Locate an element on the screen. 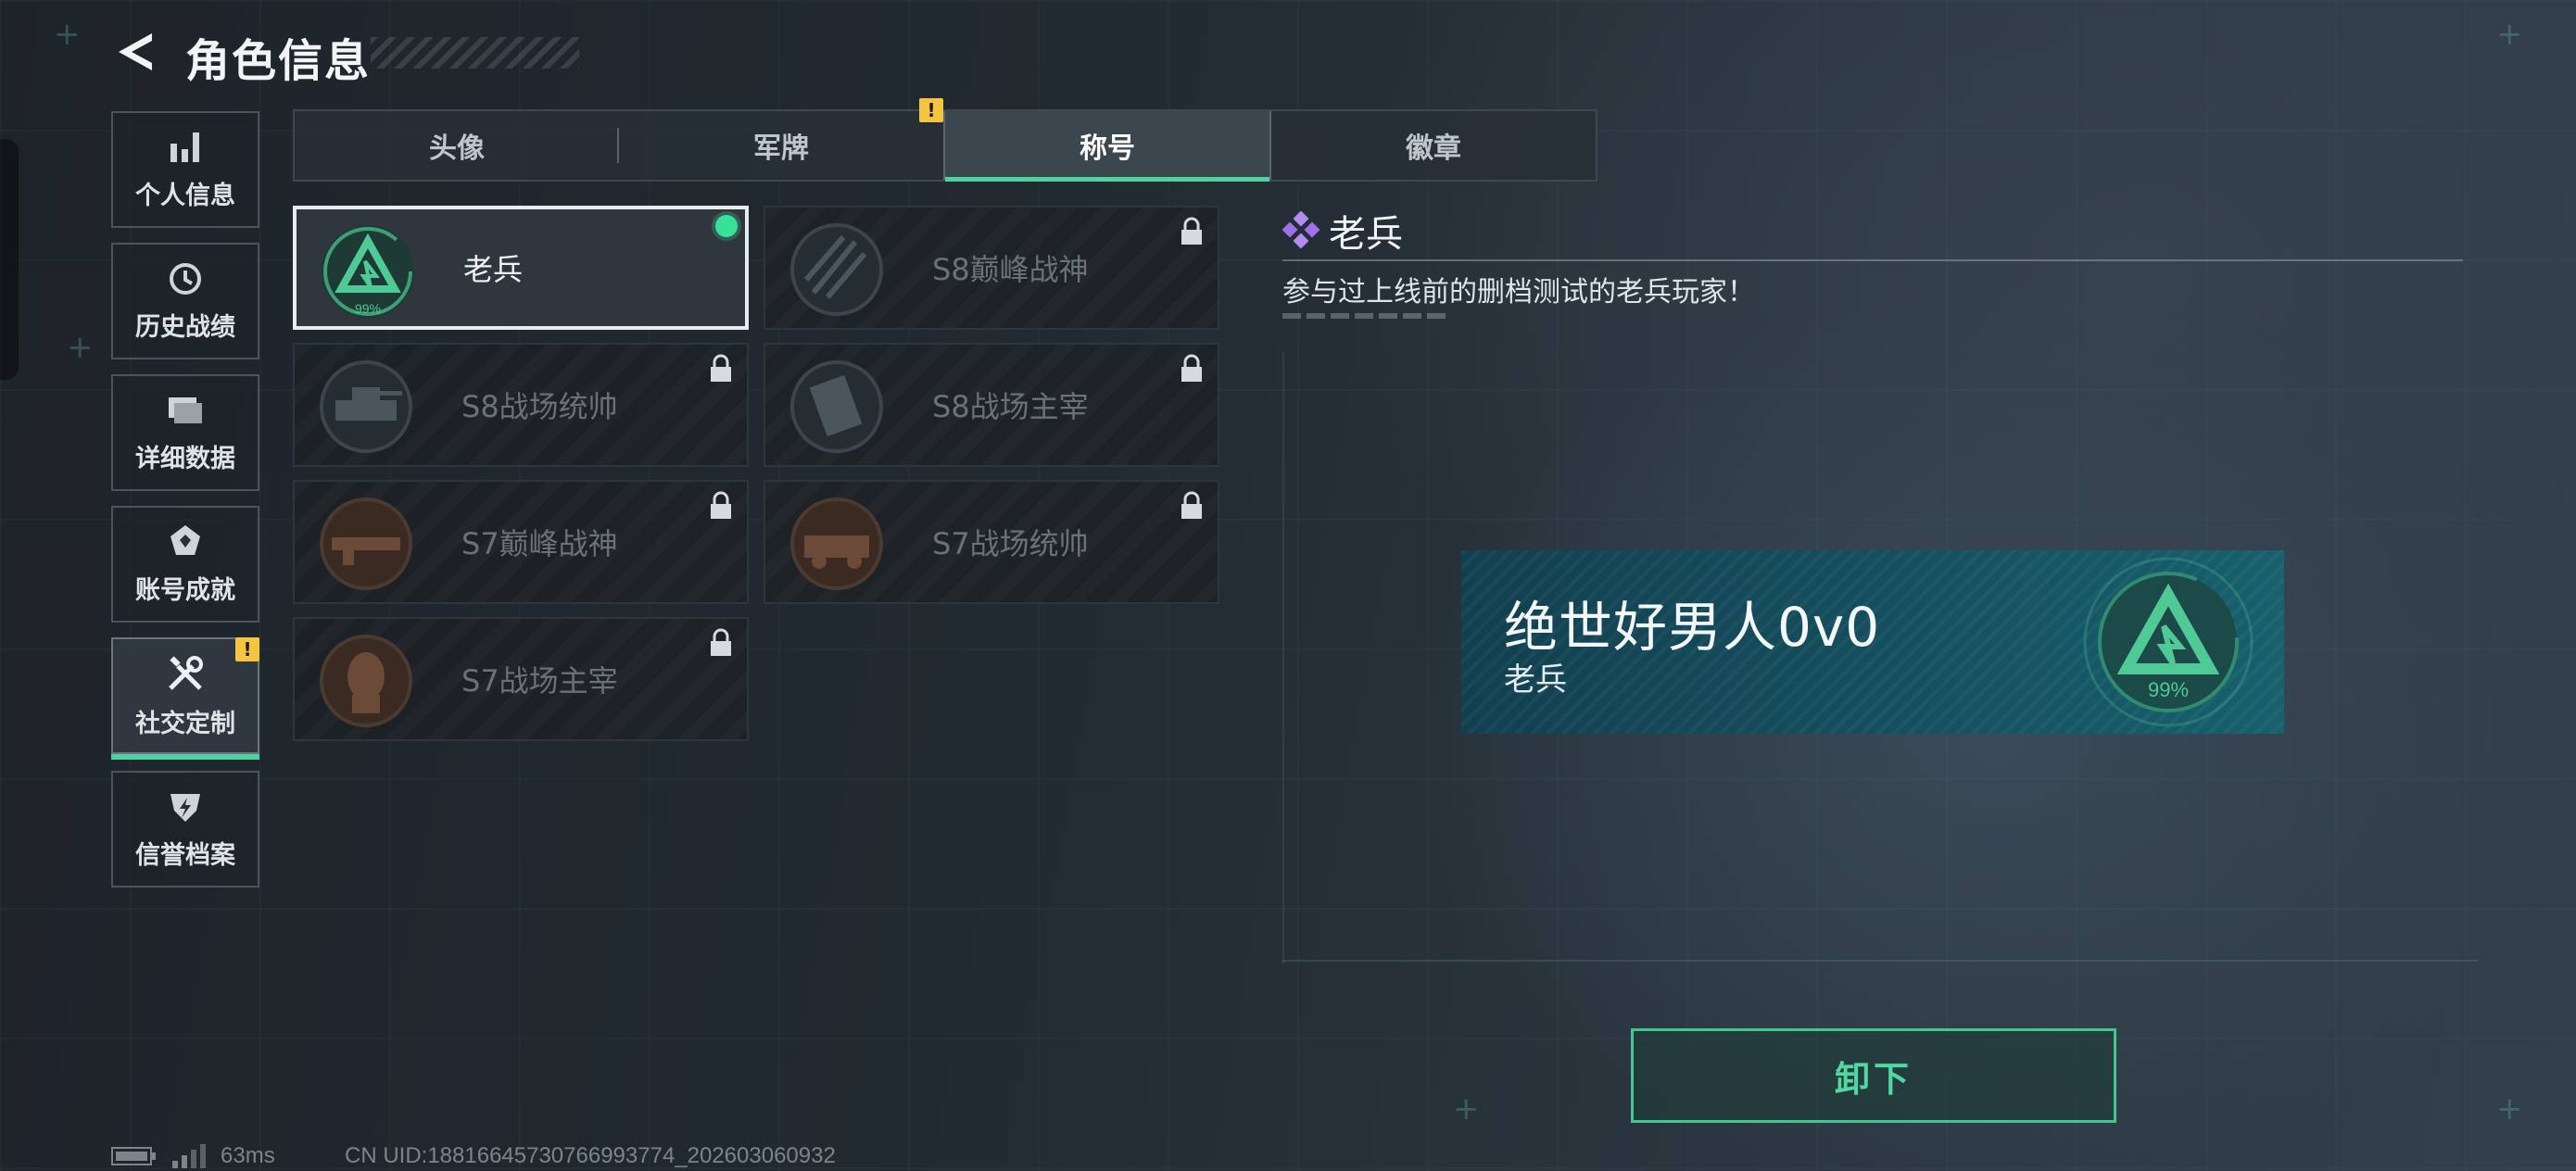 Image resolution: width=2576 pixels, height=1171 pixels. tab-badge: 徽章 is located at coordinates (1433, 145).